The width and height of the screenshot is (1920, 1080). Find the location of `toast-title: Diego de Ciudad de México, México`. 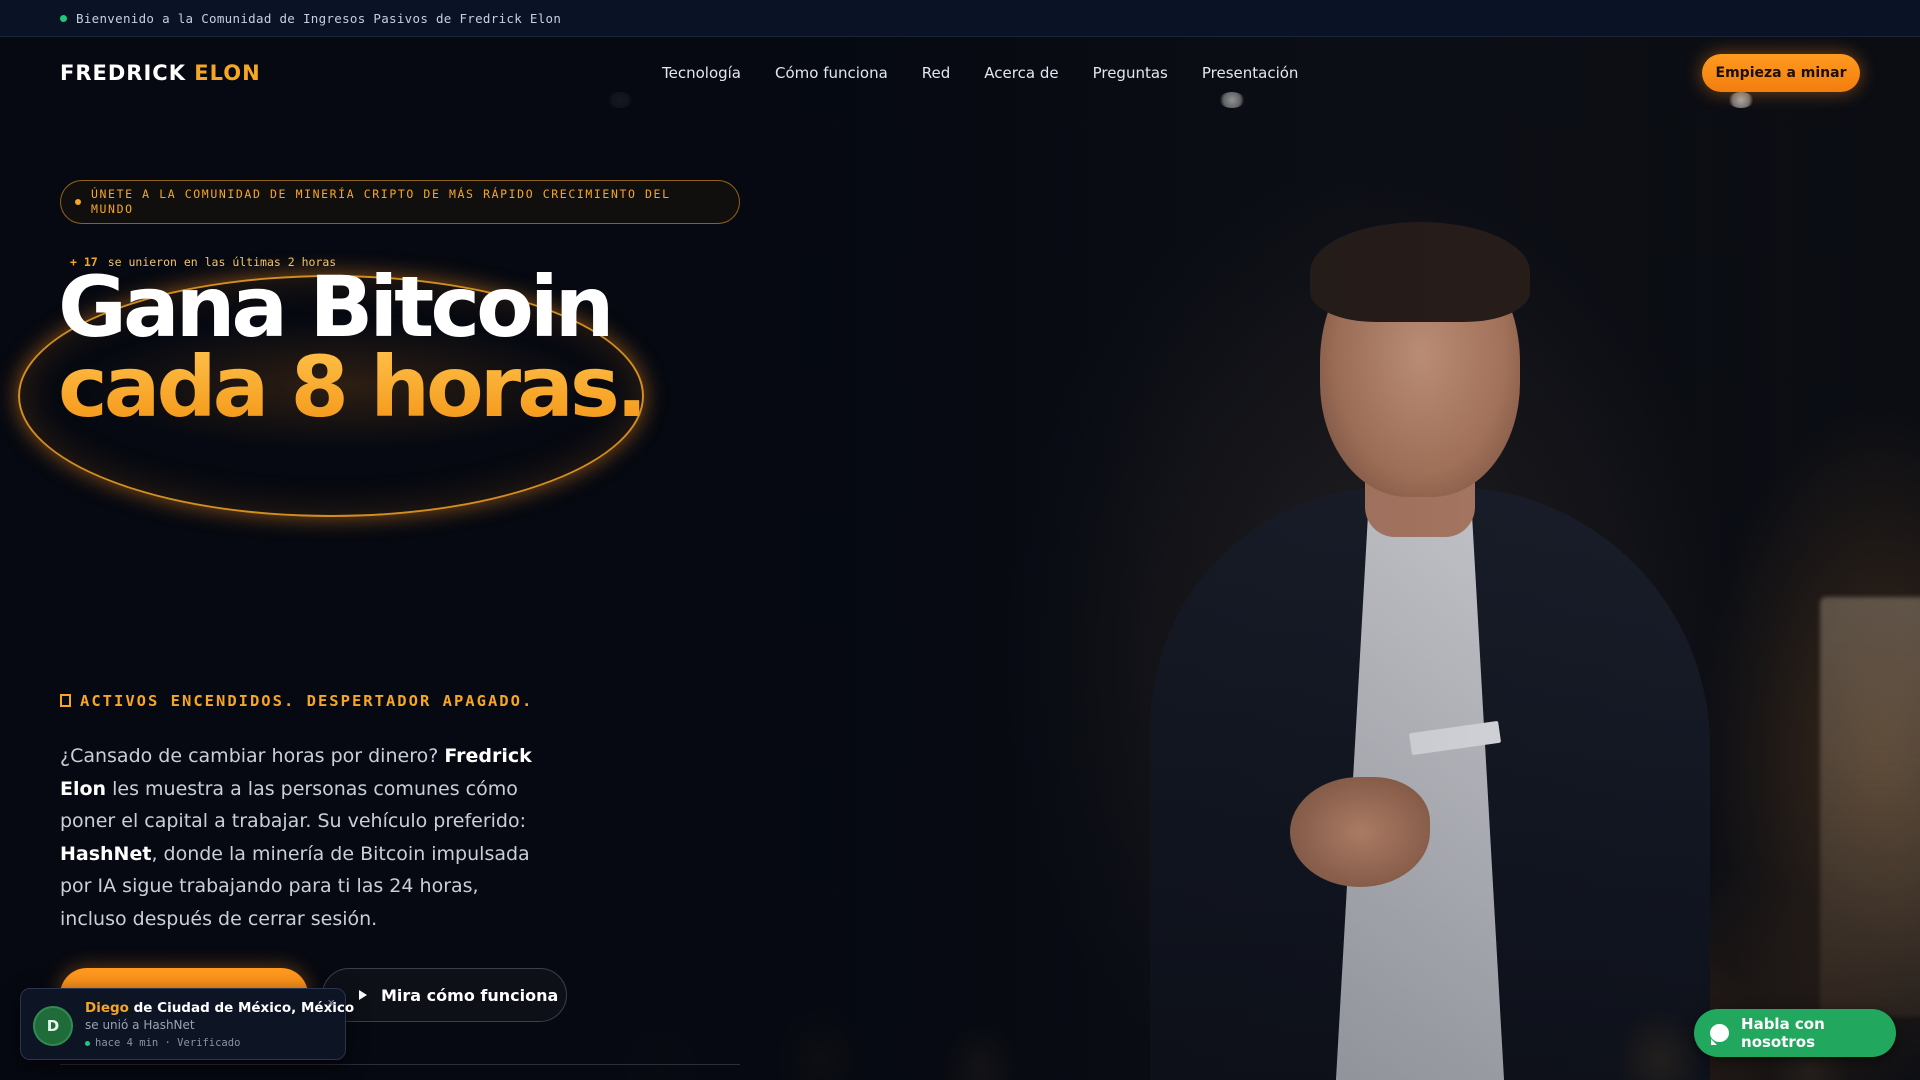

toast-title: Diego de Ciudad de México, México is located at coordinates (220, 1008).